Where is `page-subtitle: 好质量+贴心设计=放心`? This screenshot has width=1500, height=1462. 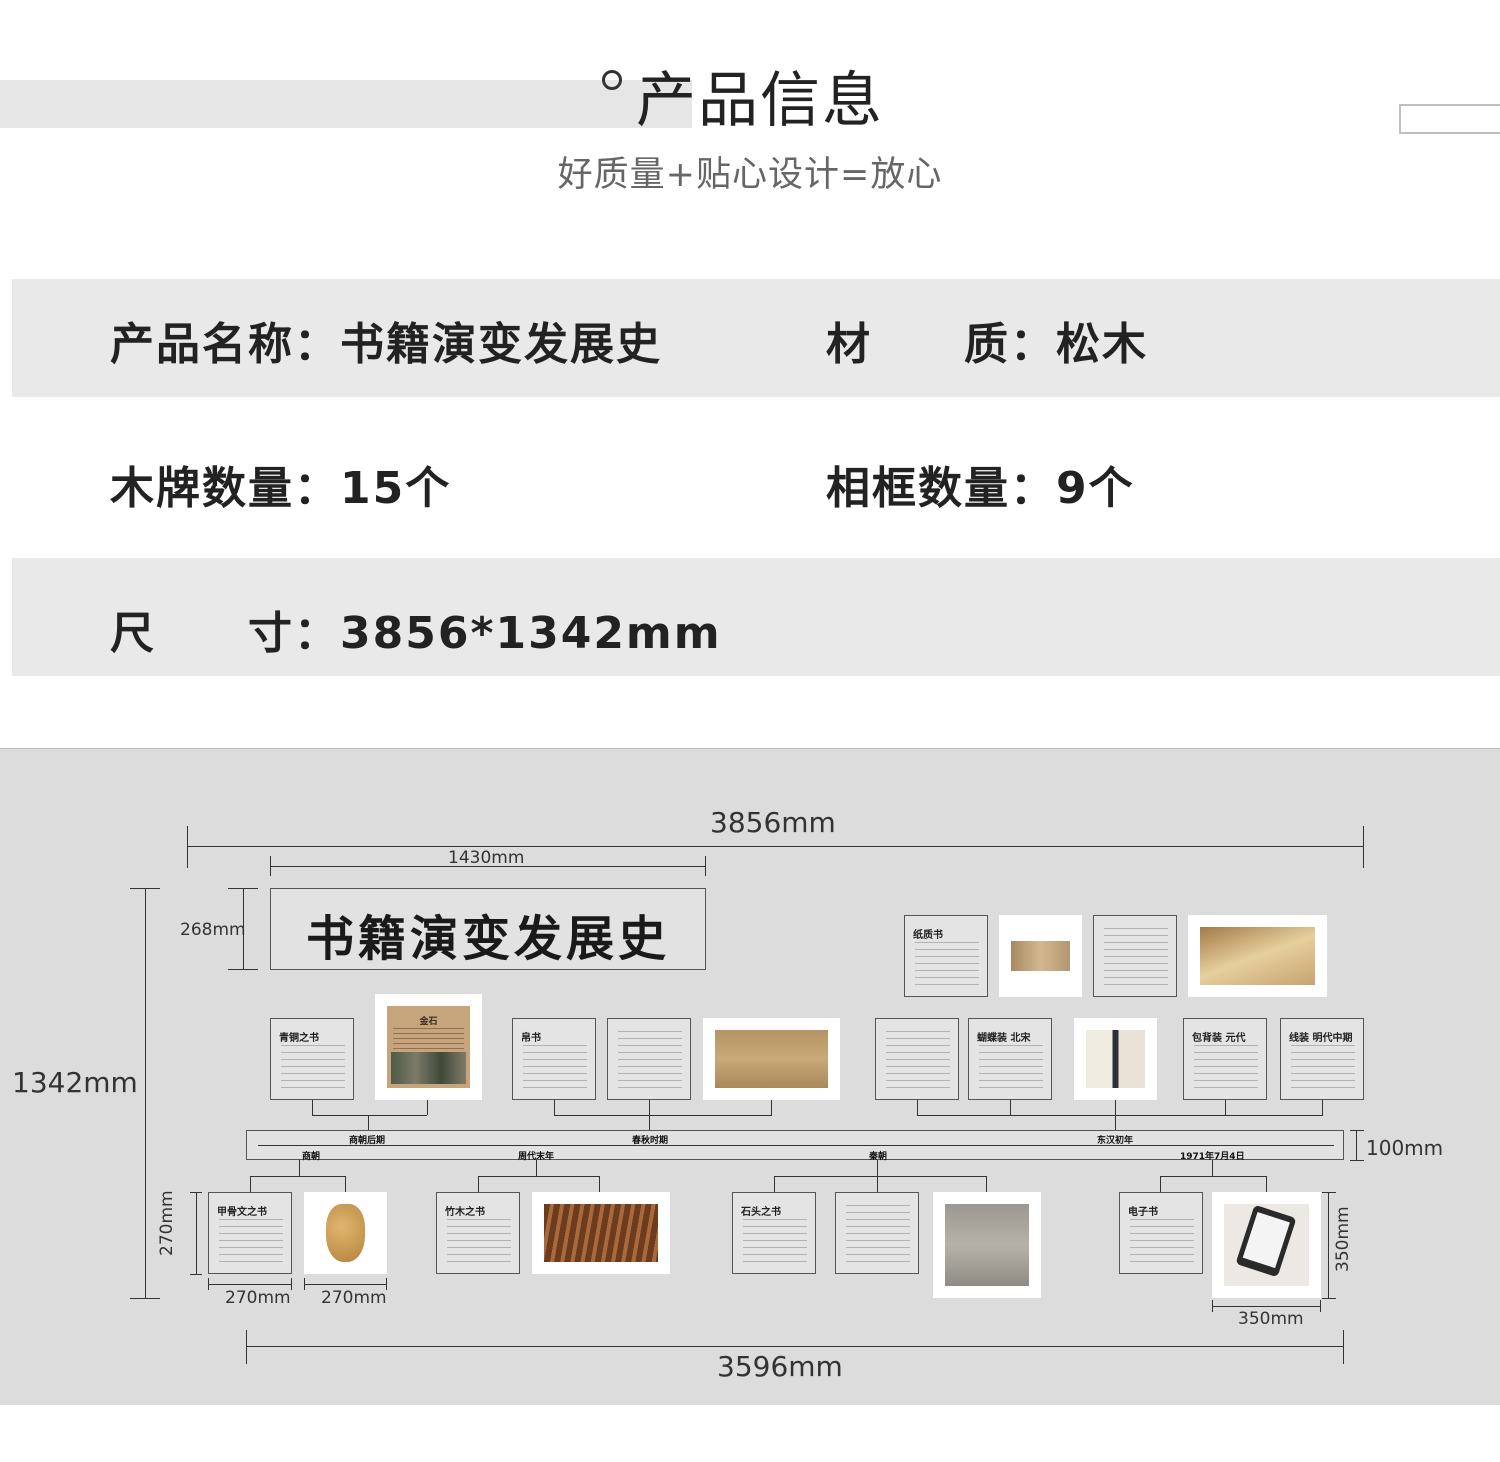 page-subtitle: 好质量+贴心设计=放心 is located at coordinates (750, 175).